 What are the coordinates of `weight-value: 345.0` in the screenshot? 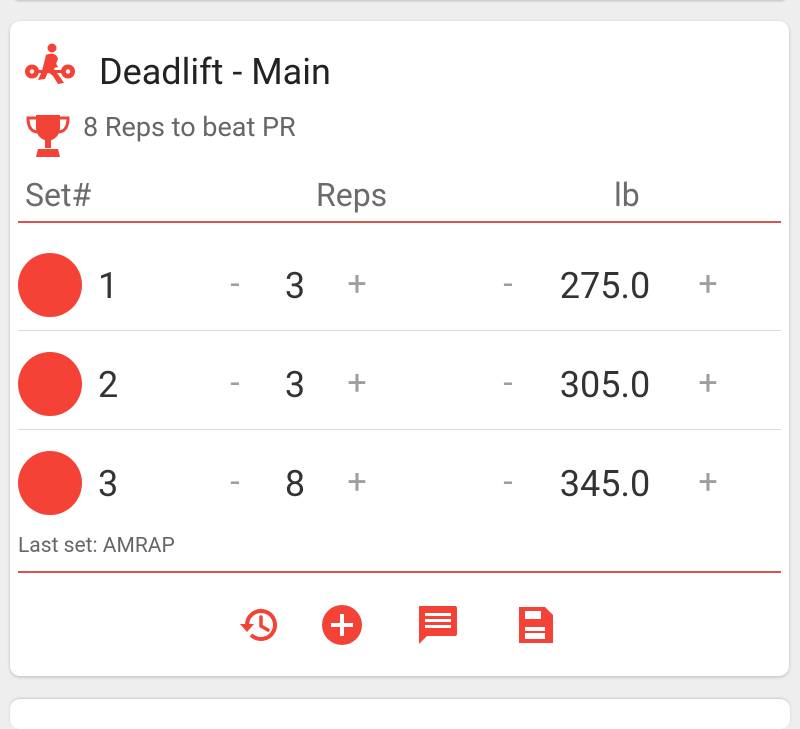 It's located at (605, 484).